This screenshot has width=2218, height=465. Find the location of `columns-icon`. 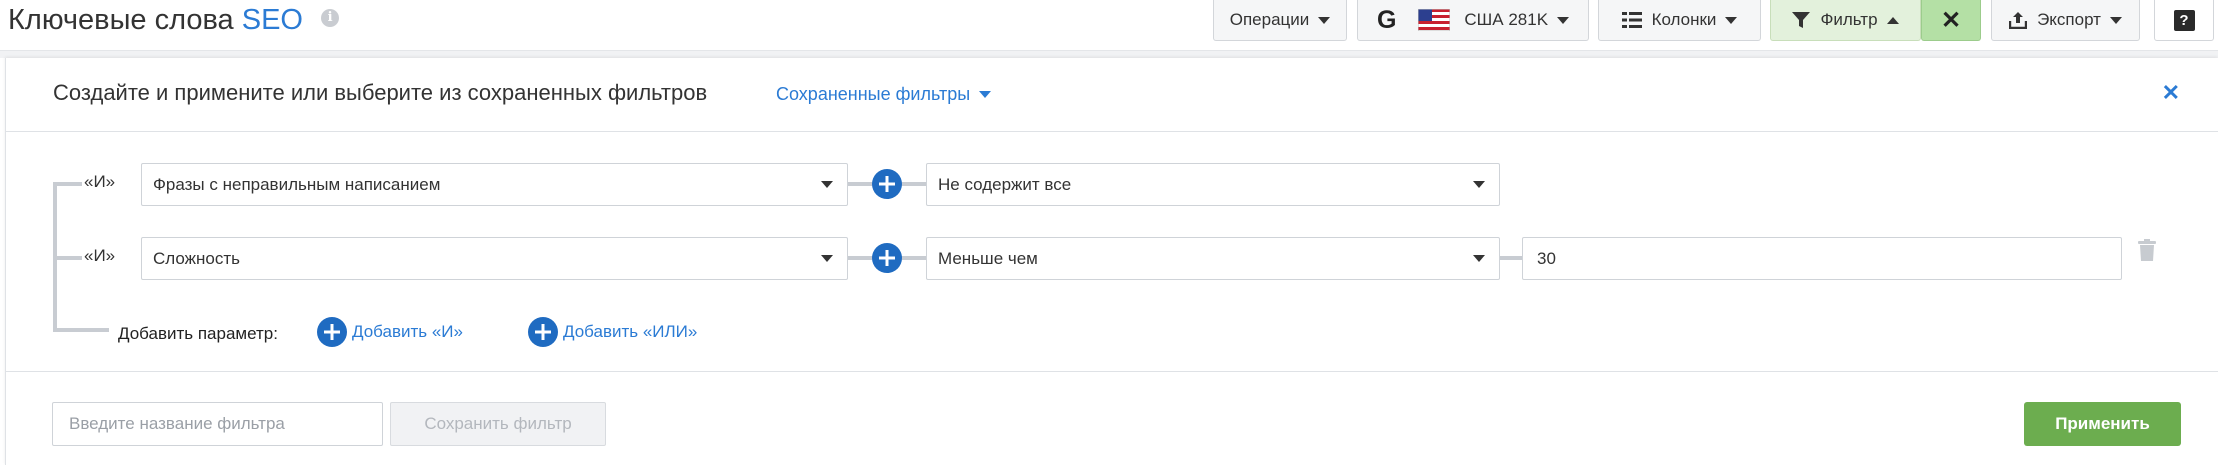

columns-icon is located at coordinates (1631, 20).